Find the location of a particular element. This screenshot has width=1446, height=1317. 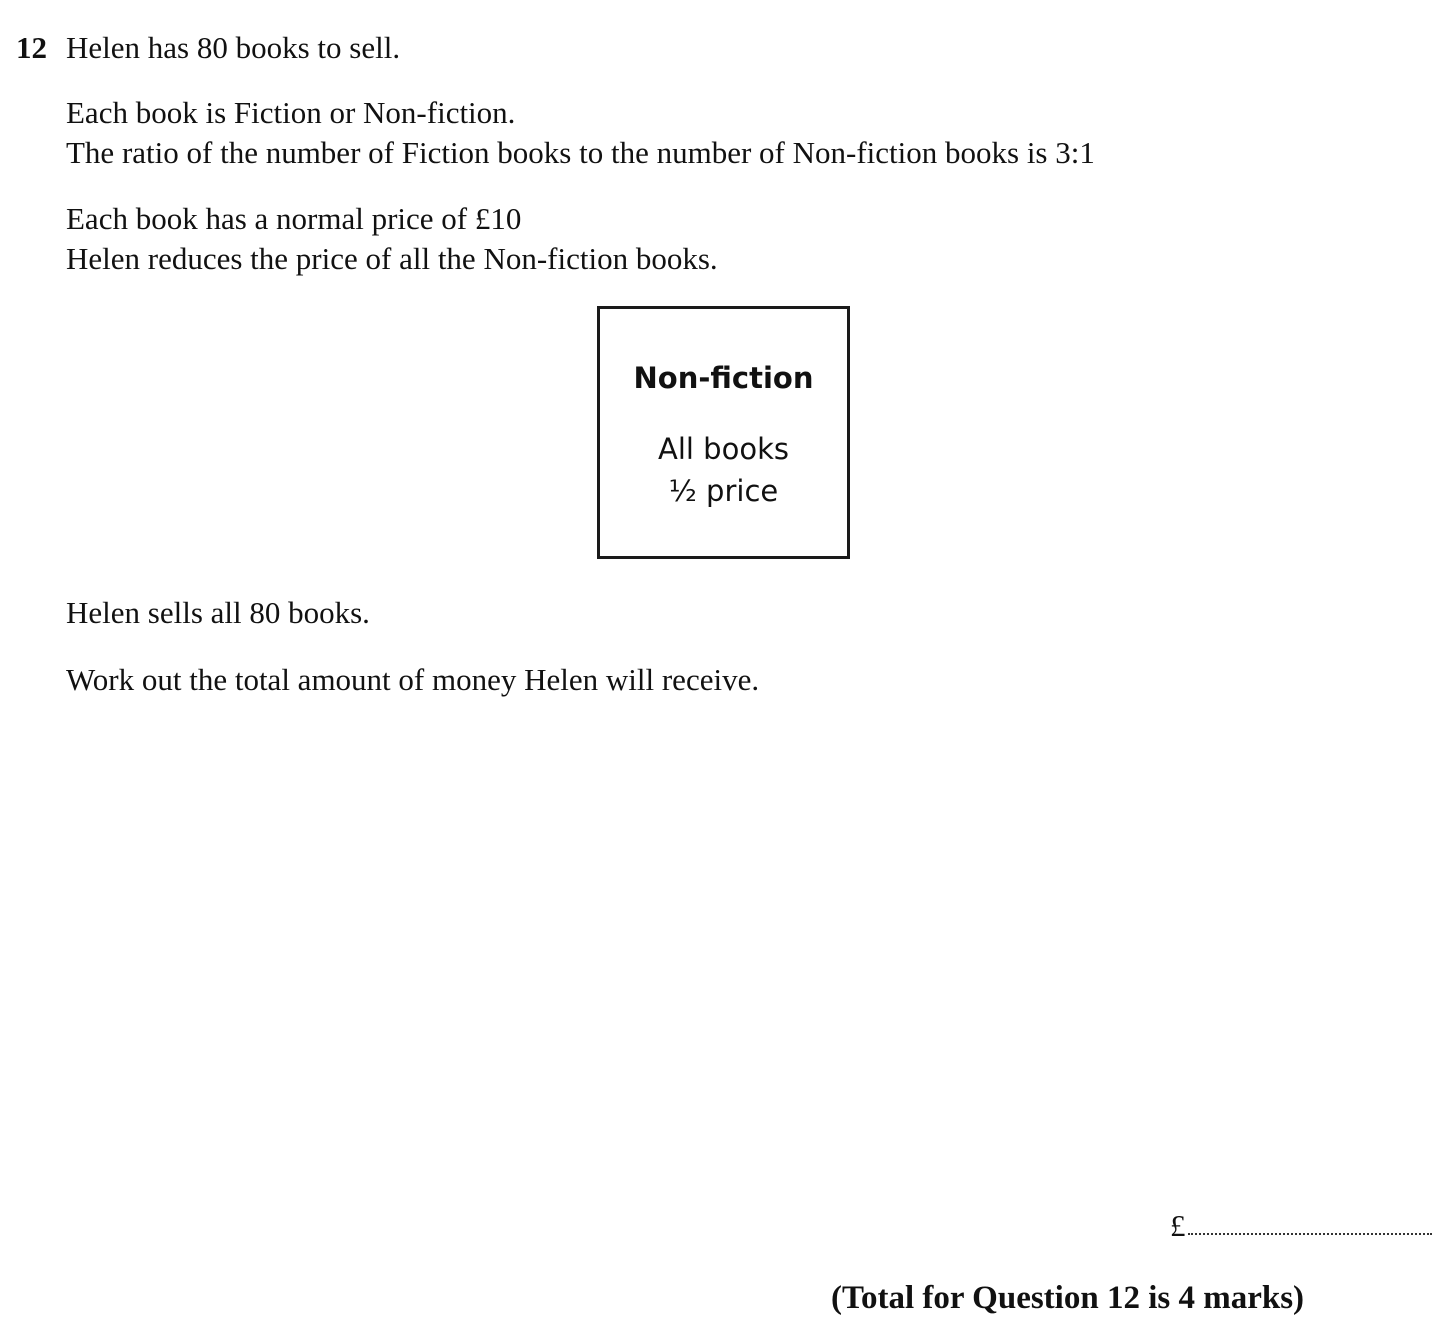

question-text-book-types: Each book is Fiction or Non-fiction. is located at coordinates (291, 112).